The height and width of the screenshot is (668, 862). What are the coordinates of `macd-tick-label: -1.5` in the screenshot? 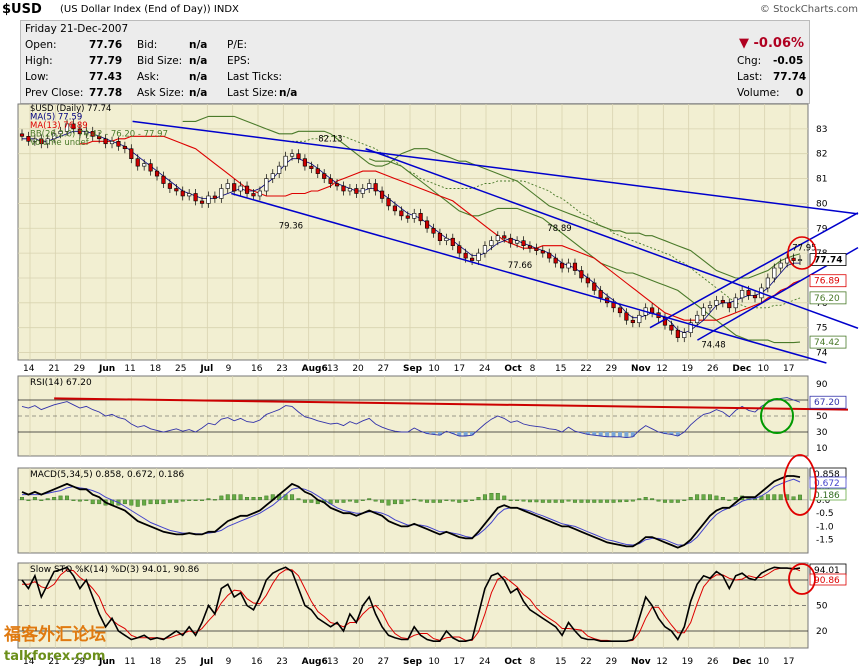 It's located at (825, 541).